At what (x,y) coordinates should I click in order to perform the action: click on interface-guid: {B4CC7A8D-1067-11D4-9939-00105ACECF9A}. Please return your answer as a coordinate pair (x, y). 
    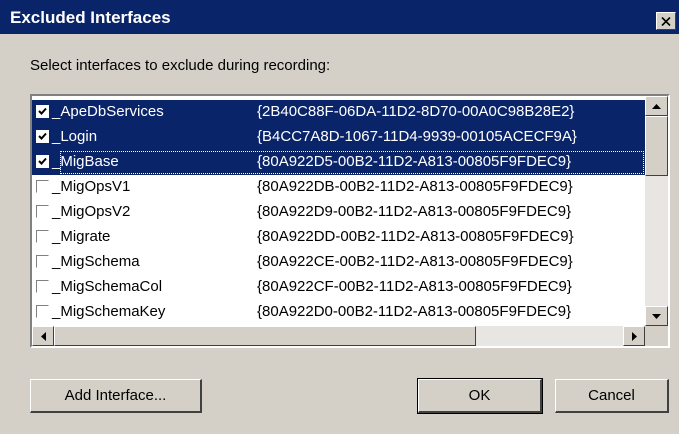
    Looking at the image, I should click on (417, 136).